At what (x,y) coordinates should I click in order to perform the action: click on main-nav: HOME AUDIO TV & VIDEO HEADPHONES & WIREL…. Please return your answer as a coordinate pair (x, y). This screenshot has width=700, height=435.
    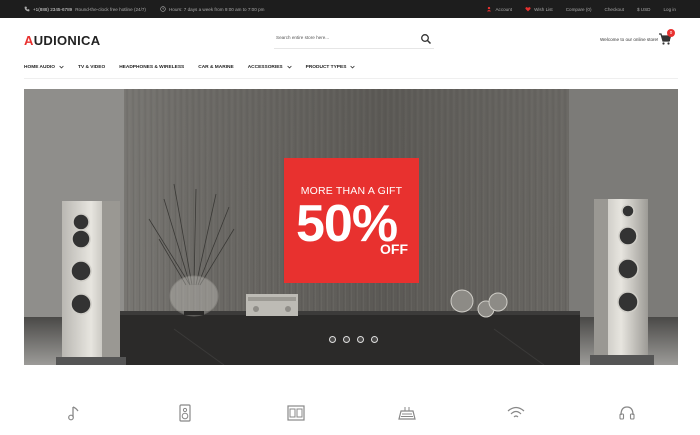
    Looking at the image, I should click on (196, 67).